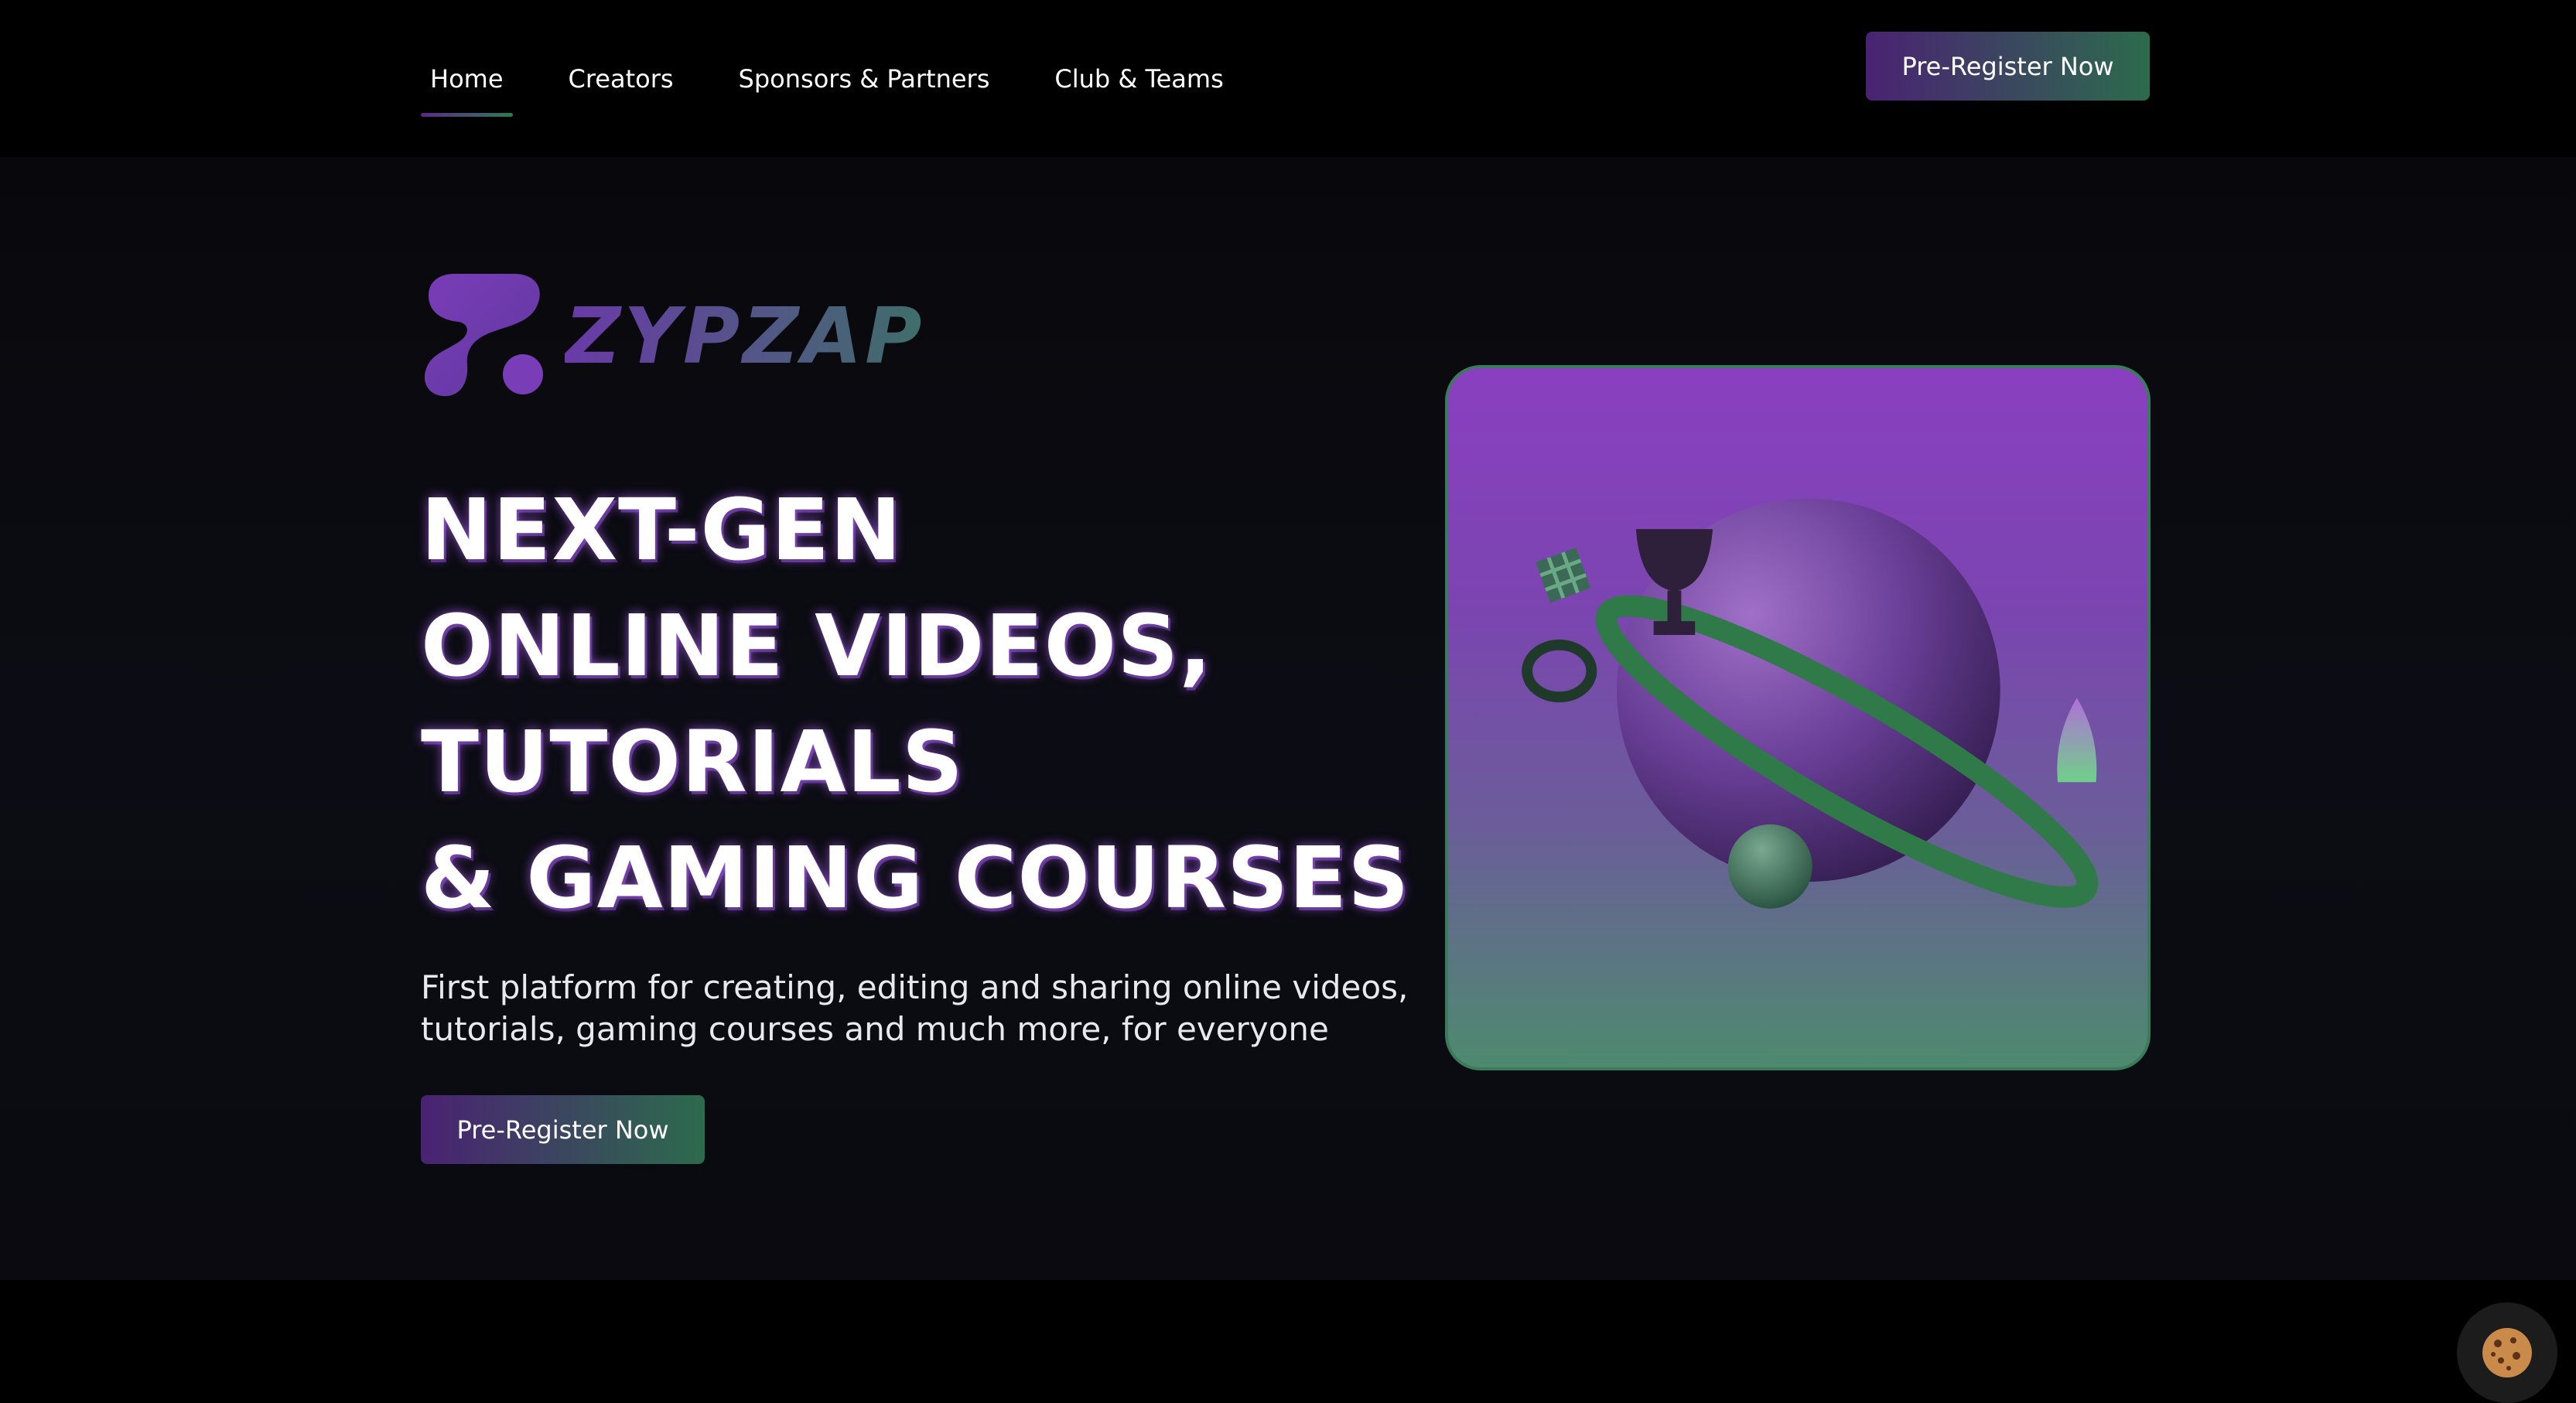 The width and height of the screenshot is (2576, 1403). What do you see at coordinates (864, 79) in the screenshot?
I see `nav-sponsors-partners: Sponsors & Partners` at bounding box center [864, 79].